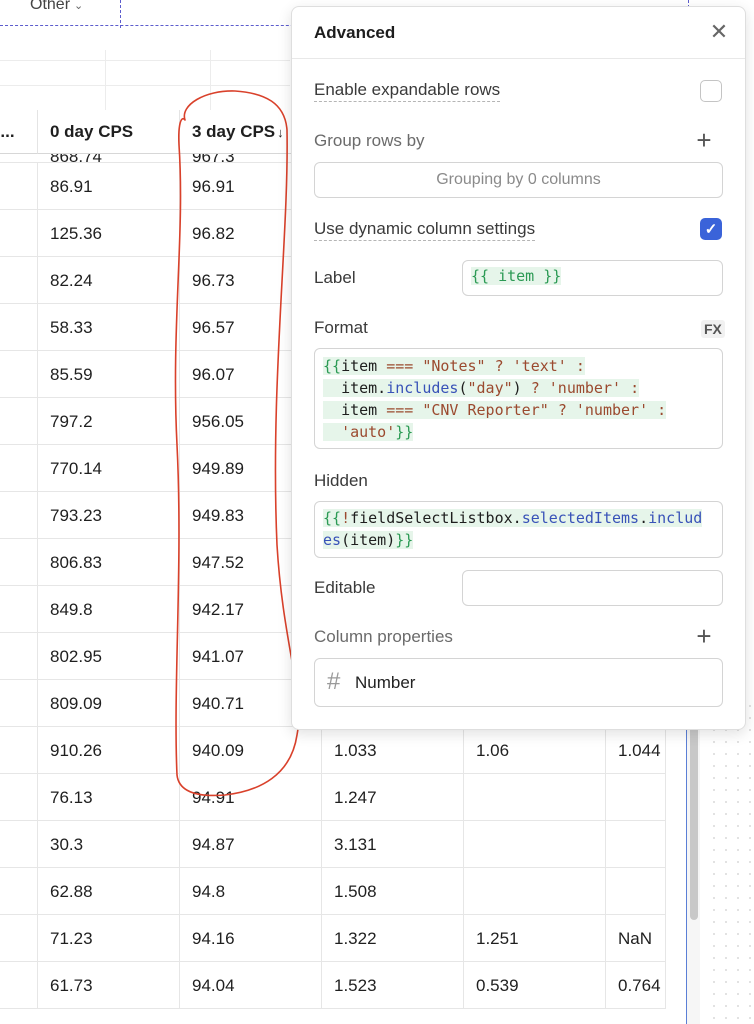 The image size is (754, 1024). I want to click on table-cell: 125.36, so click(109, 233).